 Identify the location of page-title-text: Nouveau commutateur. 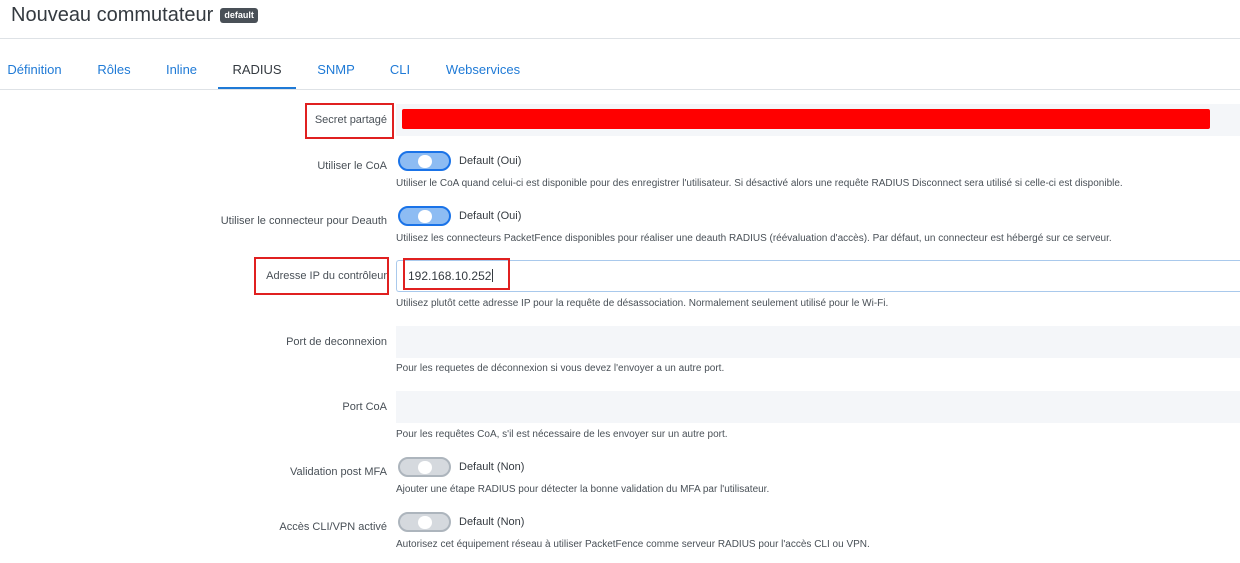
(112, 15).